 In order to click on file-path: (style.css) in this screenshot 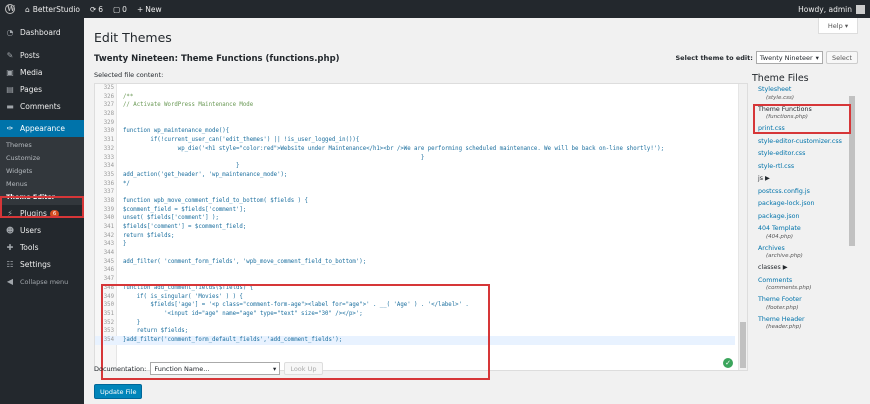, I will do `click(780, 97)`.